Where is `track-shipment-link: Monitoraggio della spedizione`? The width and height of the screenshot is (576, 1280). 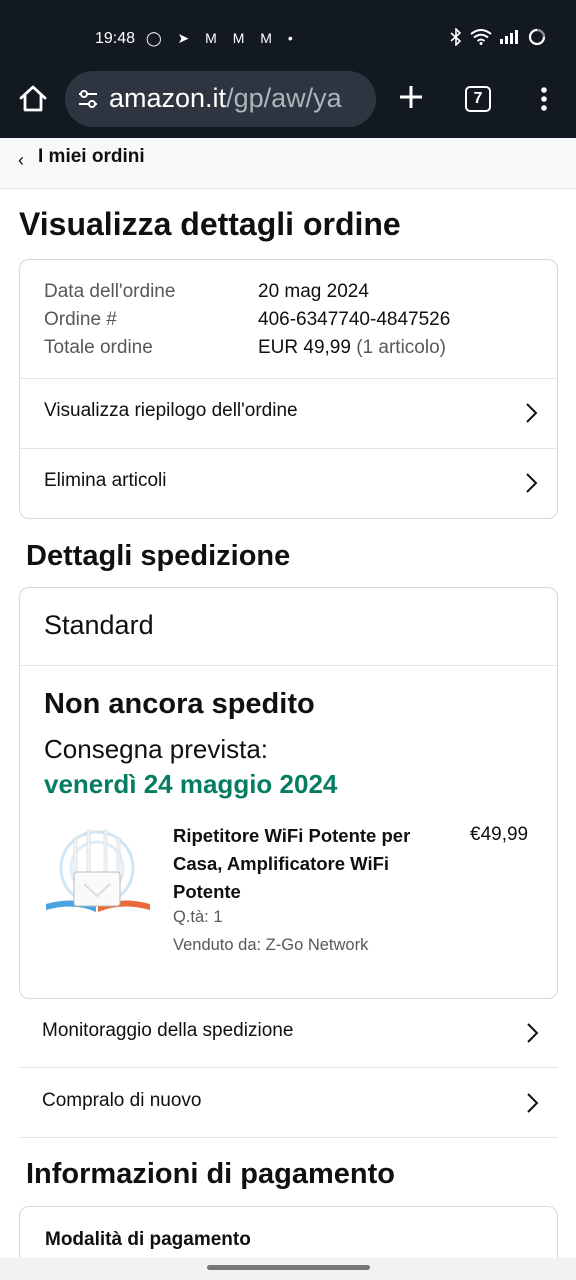 track-shipment-link: Monitoraggio della spedizione is located at coordinates (288, 1033).